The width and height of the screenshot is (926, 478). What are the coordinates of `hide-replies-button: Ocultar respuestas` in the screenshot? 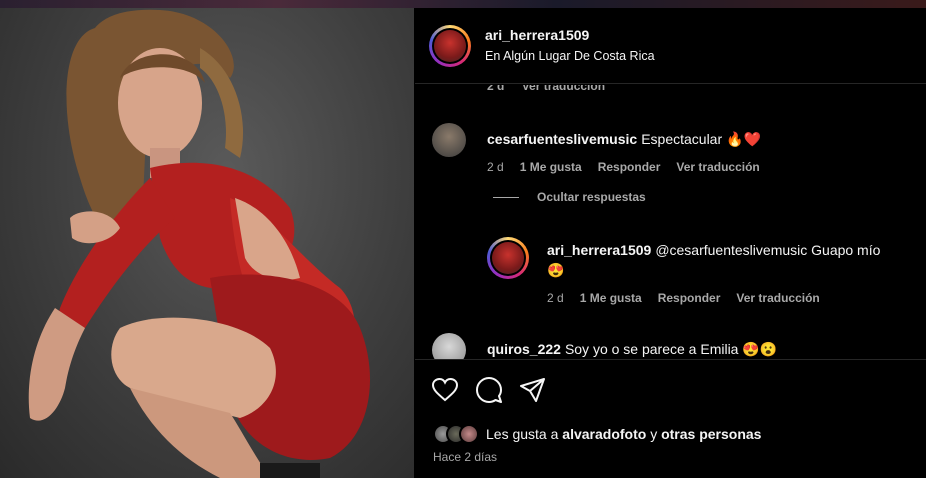 It's located at (569, 197).